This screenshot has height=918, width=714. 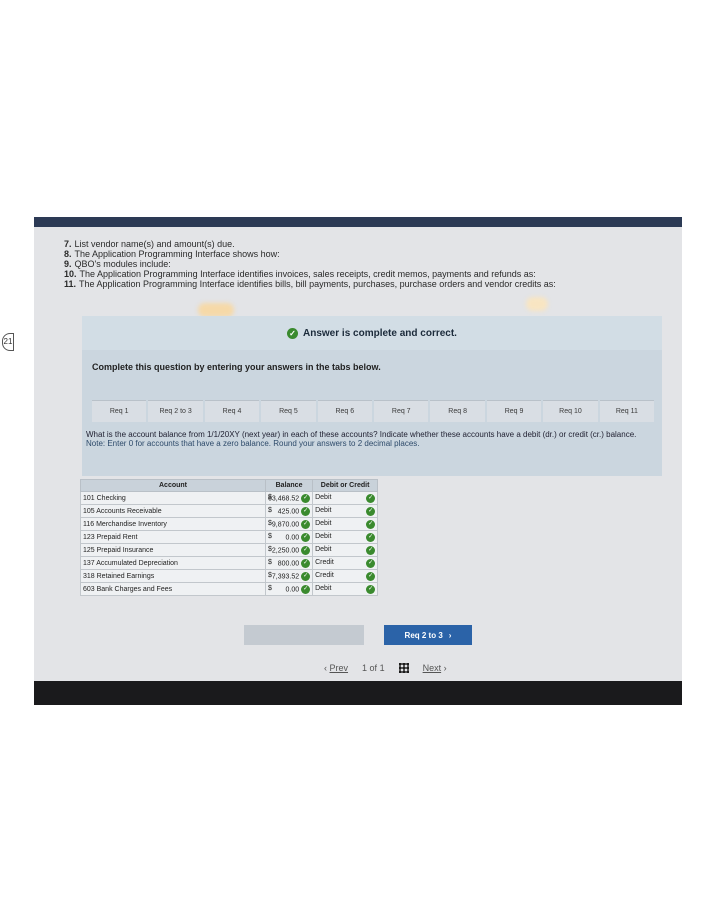 I want to click on next-tab-button: Req 2 to 3 ›, so click(x=428, y=635).